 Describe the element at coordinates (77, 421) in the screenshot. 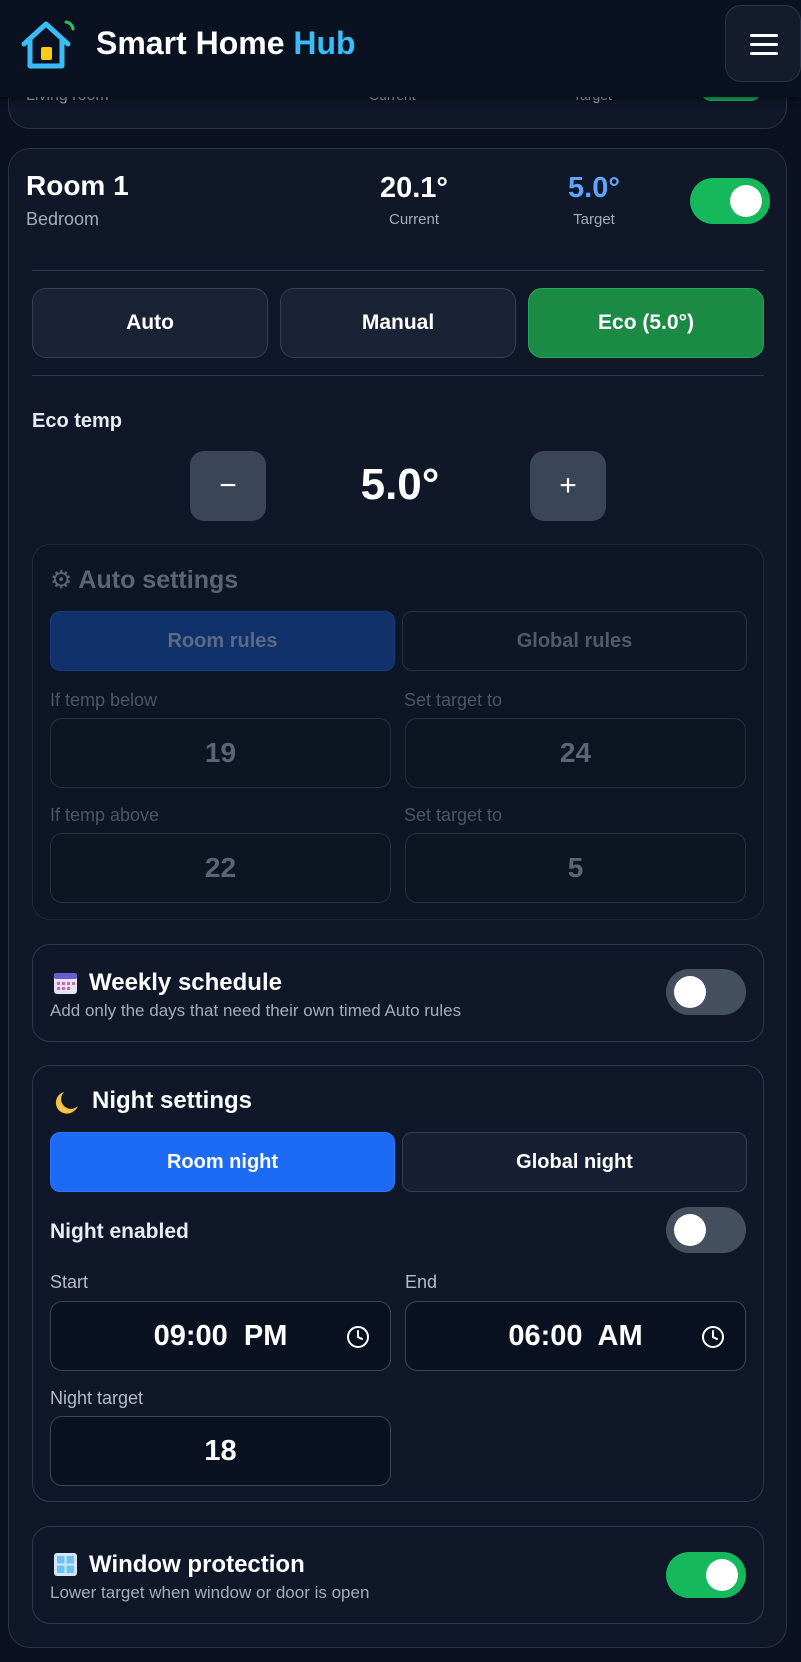

I see `eco-temp-label: Eco temp` at that location.